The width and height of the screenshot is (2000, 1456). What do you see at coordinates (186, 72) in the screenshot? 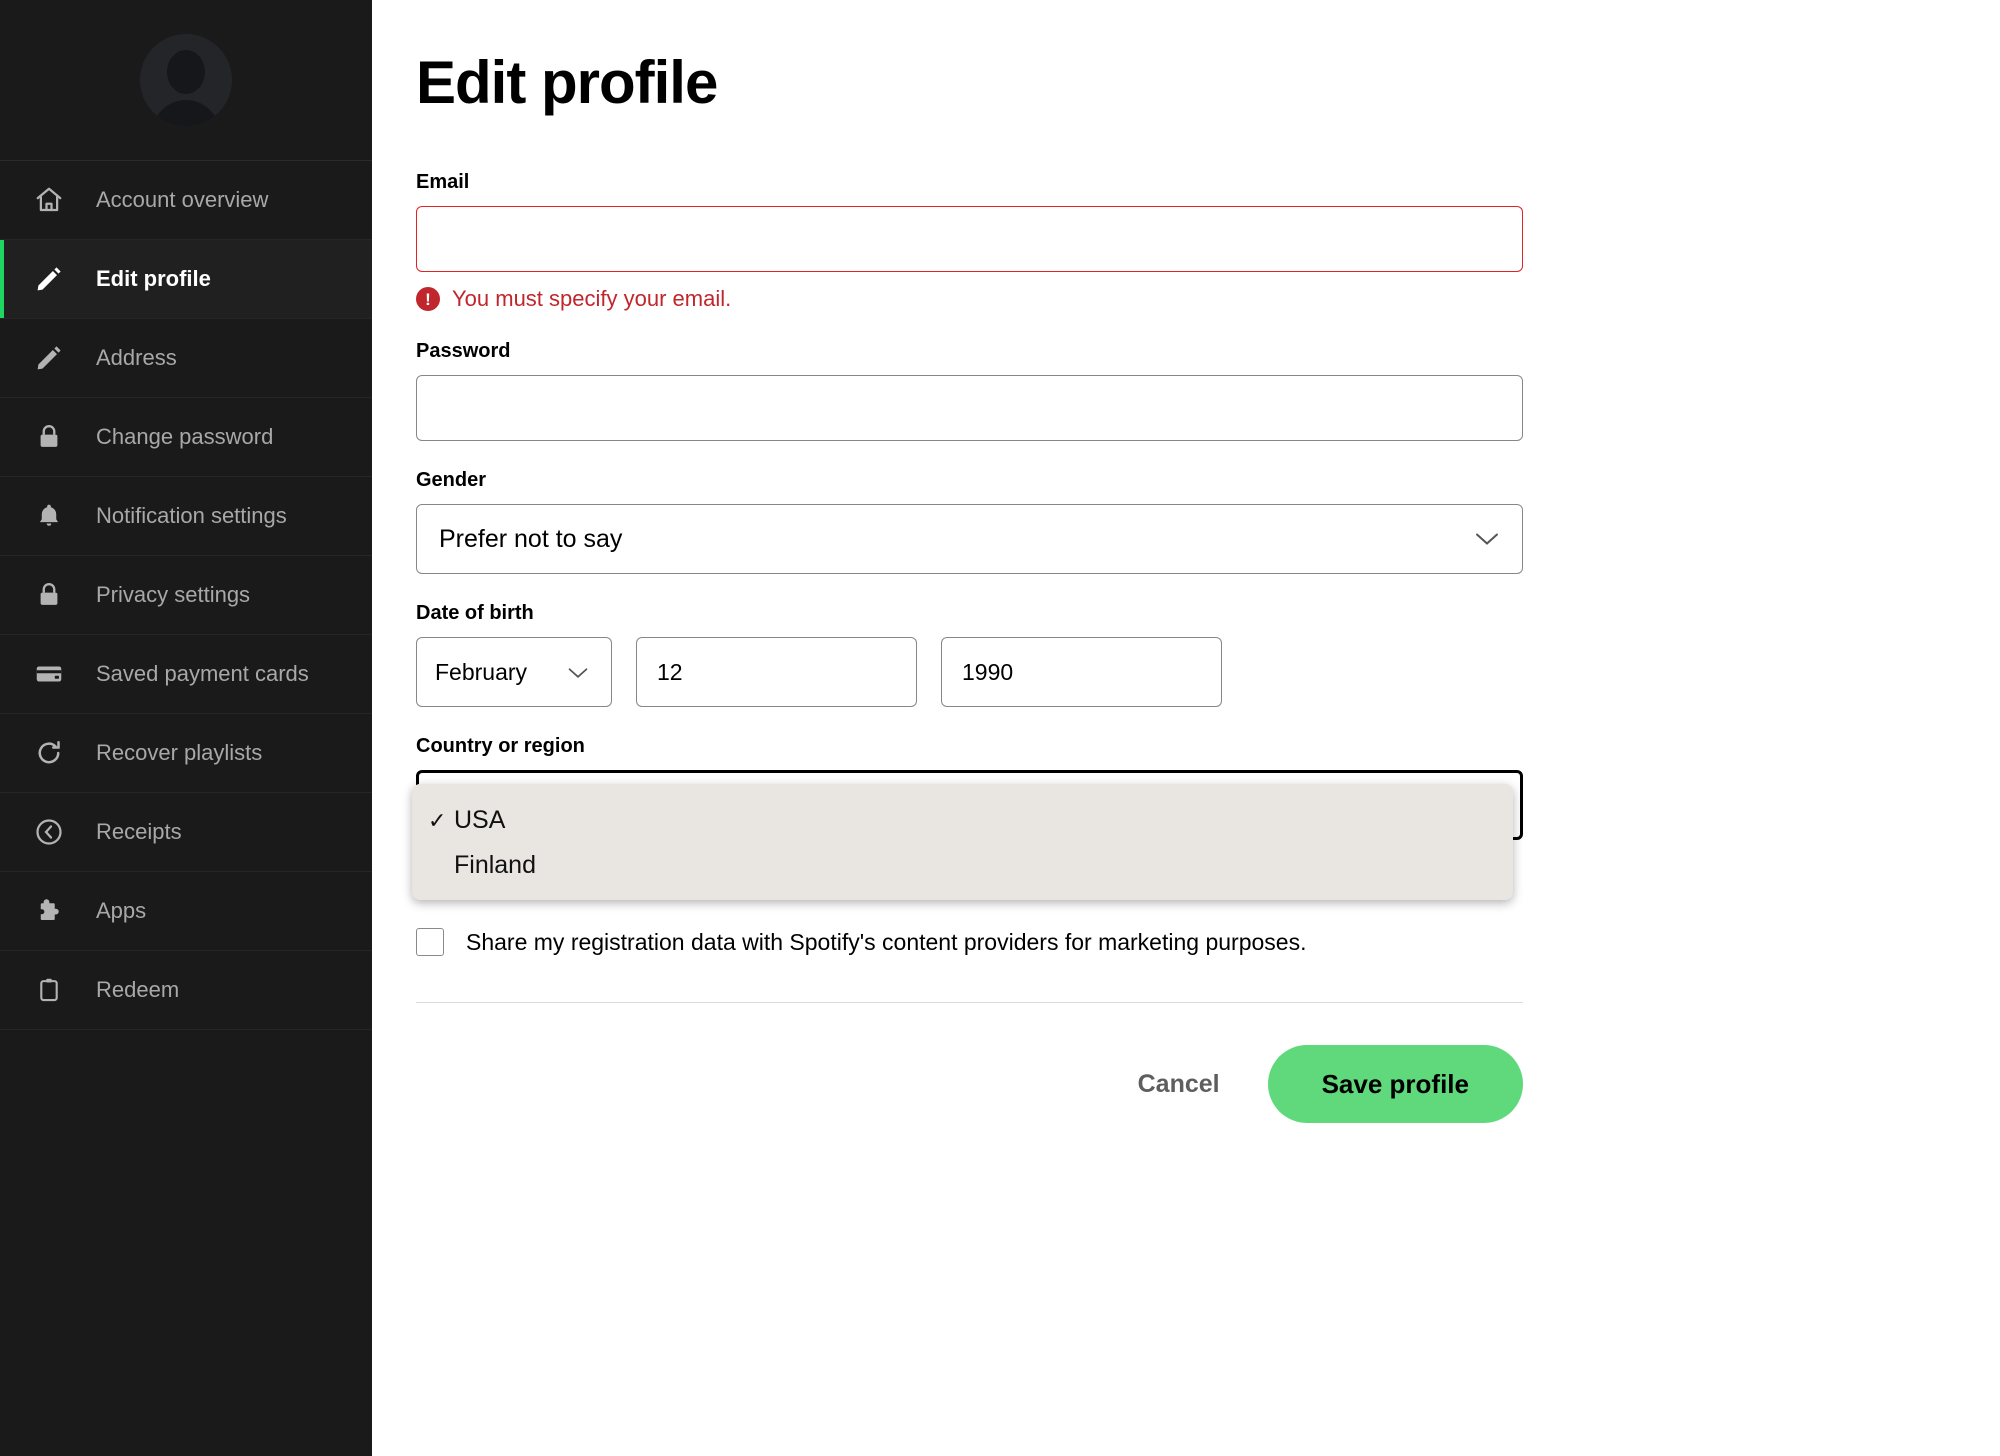
I see `avatar-head-shape` at bounding box center [186, 72].